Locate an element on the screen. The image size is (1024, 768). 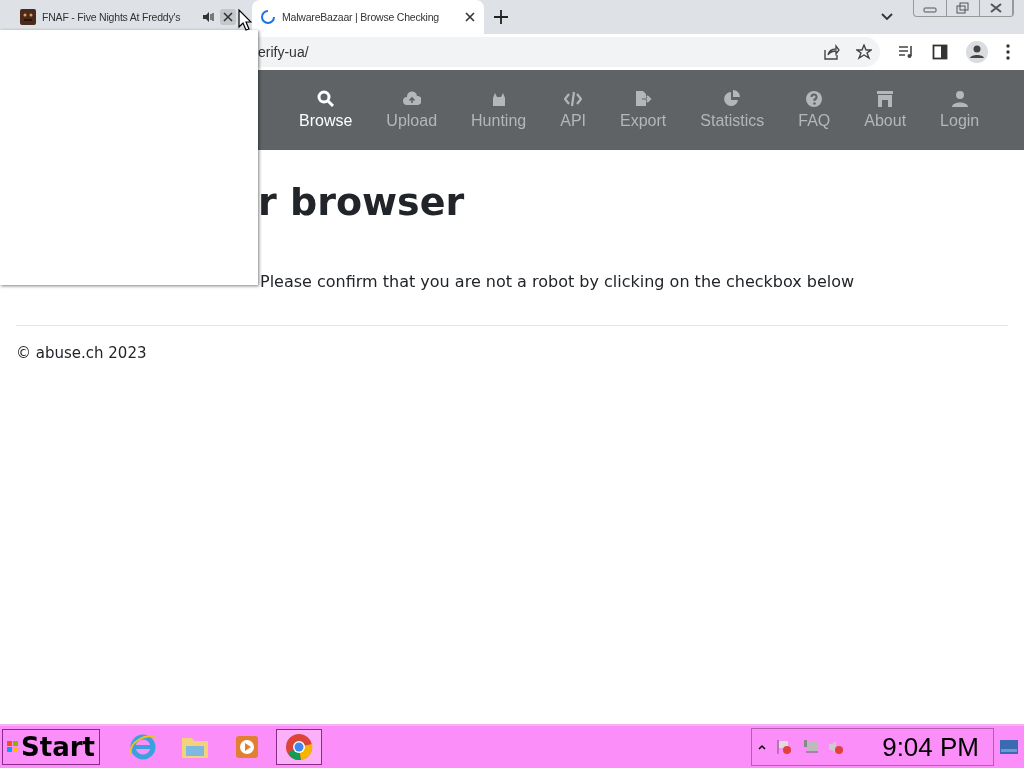
nav-link: Export is located at coordinates (643, 110).